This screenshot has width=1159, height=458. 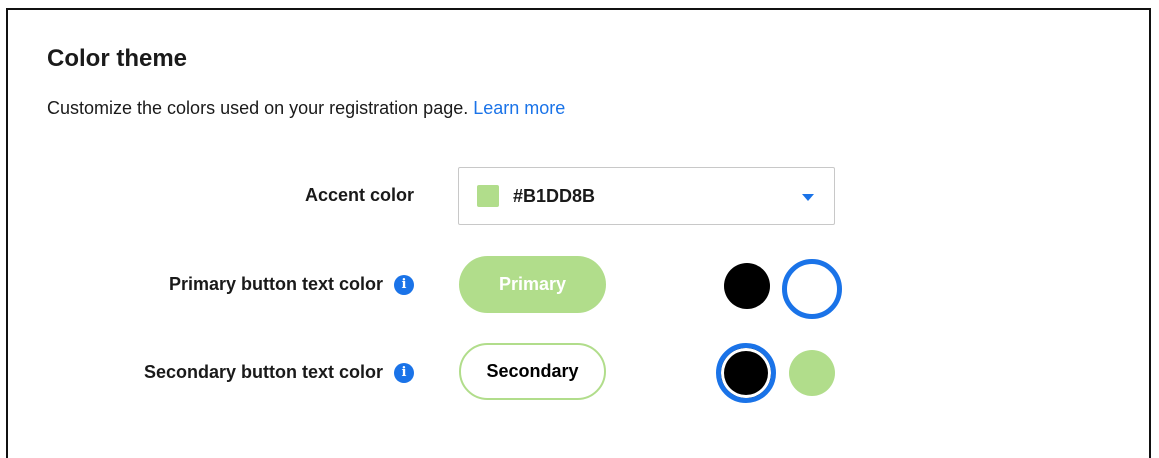 What do you see at coordinates (532, 371) in the screenshot?
I see `secondary-button-preview: Secondary` at bounding box center [532, 371].